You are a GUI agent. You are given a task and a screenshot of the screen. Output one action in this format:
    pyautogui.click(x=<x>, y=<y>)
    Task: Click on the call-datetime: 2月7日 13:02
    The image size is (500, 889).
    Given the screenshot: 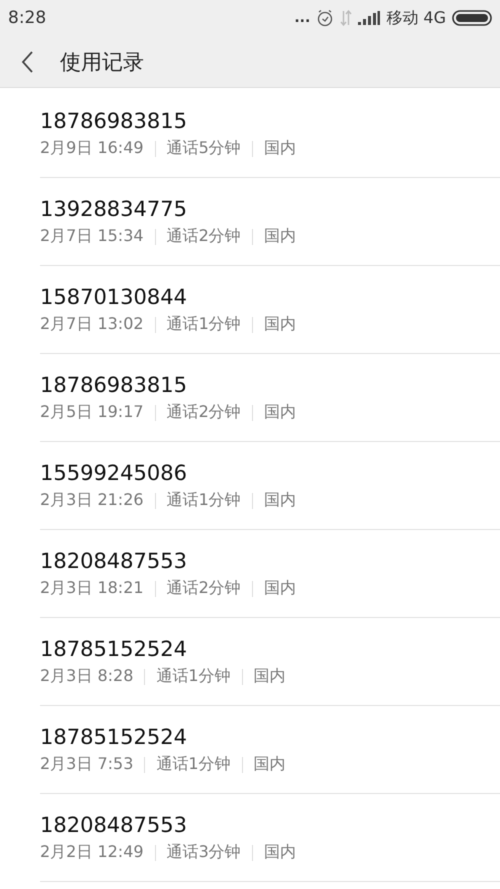 What is the action you would take?
    pyautogui.click(x=92, y=324)
    